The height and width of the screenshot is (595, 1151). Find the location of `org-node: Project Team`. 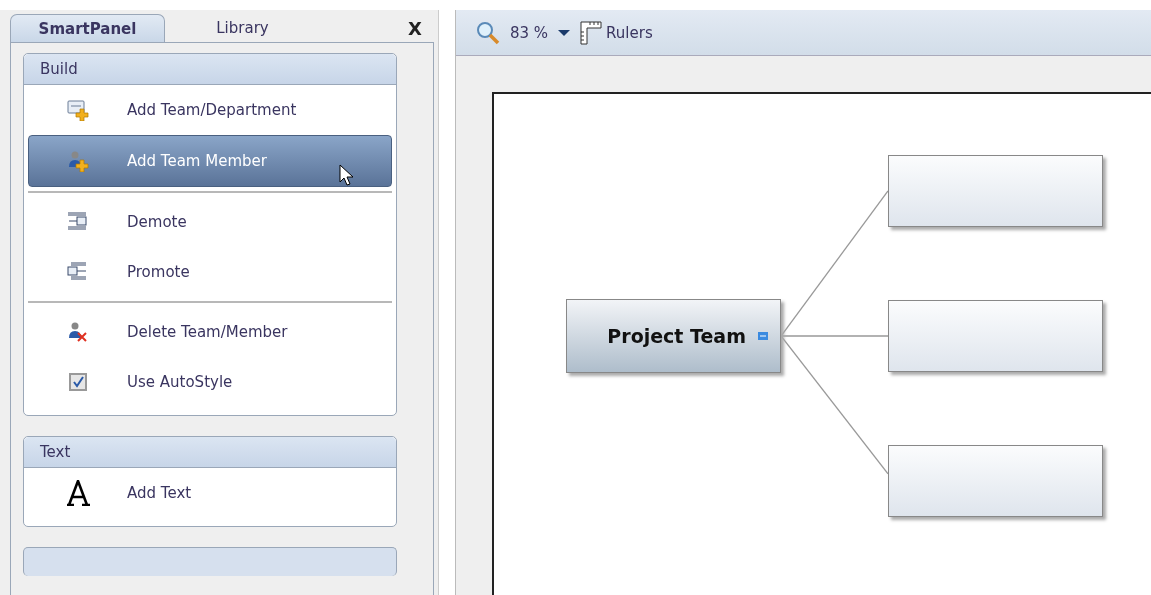

org-node: Project Team is located at coordinates (673, 336).